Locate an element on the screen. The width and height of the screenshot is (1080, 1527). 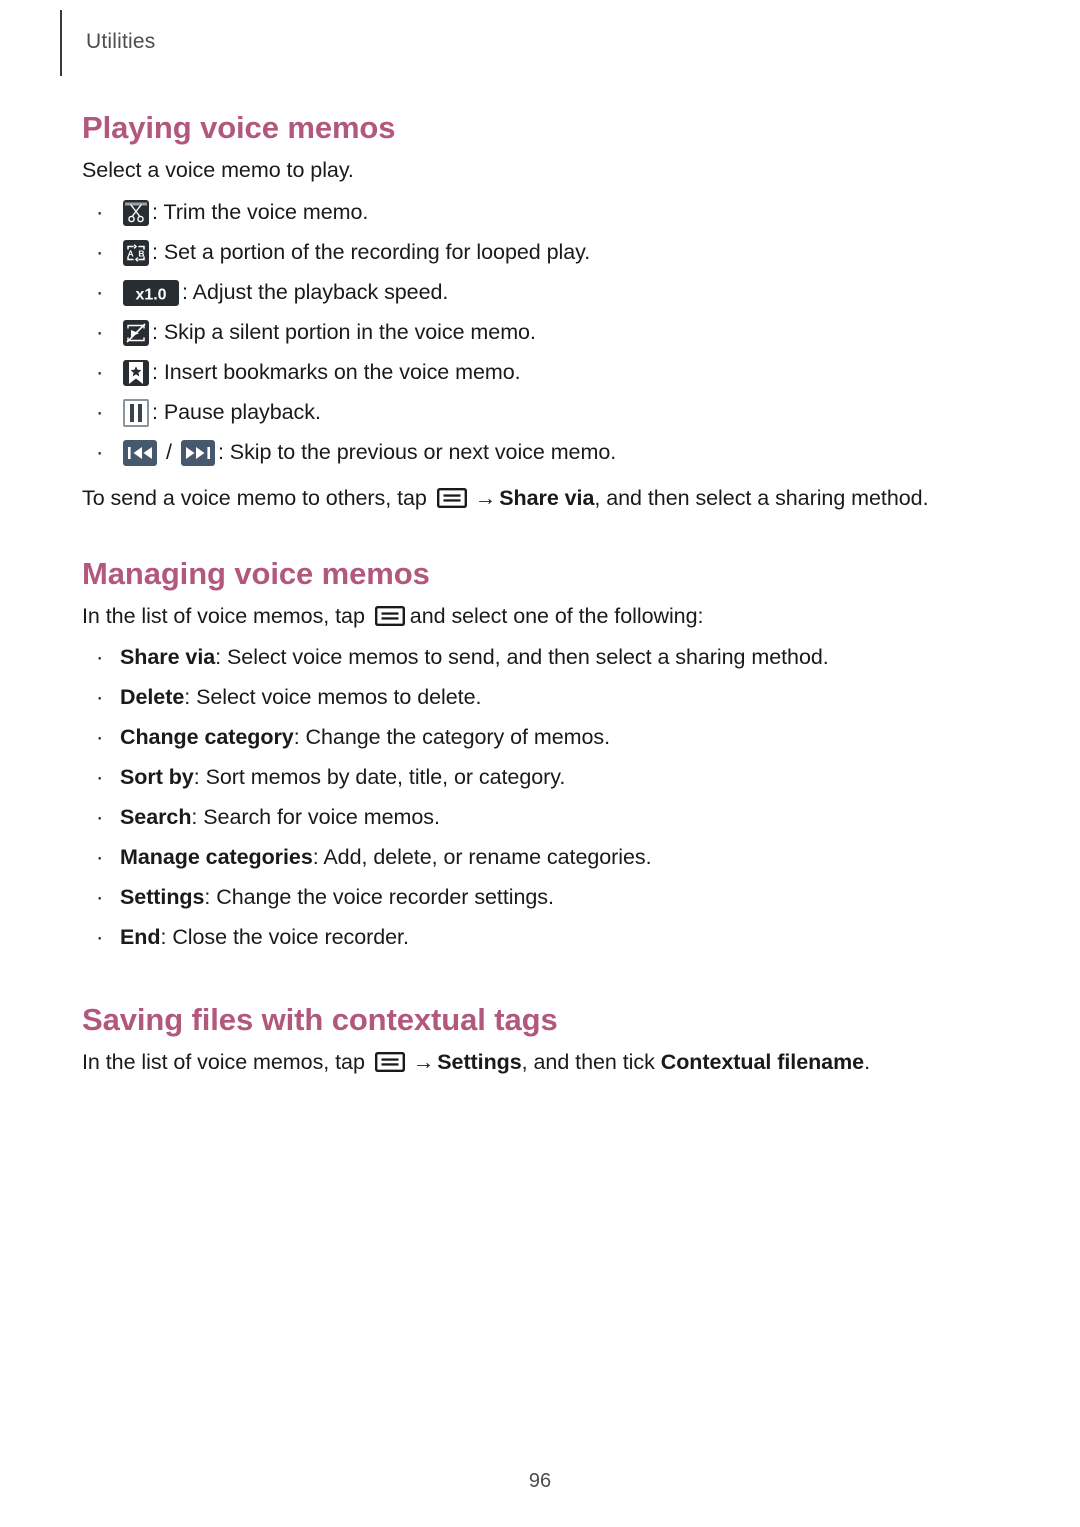
list-item: End: Close the voice recorder. is located at coordinates (532, 938).